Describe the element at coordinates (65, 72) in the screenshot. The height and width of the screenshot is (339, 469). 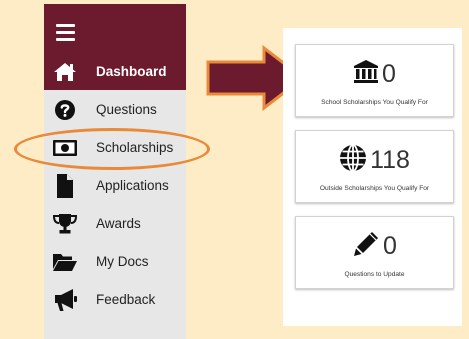
I see `home-icon` at that location.